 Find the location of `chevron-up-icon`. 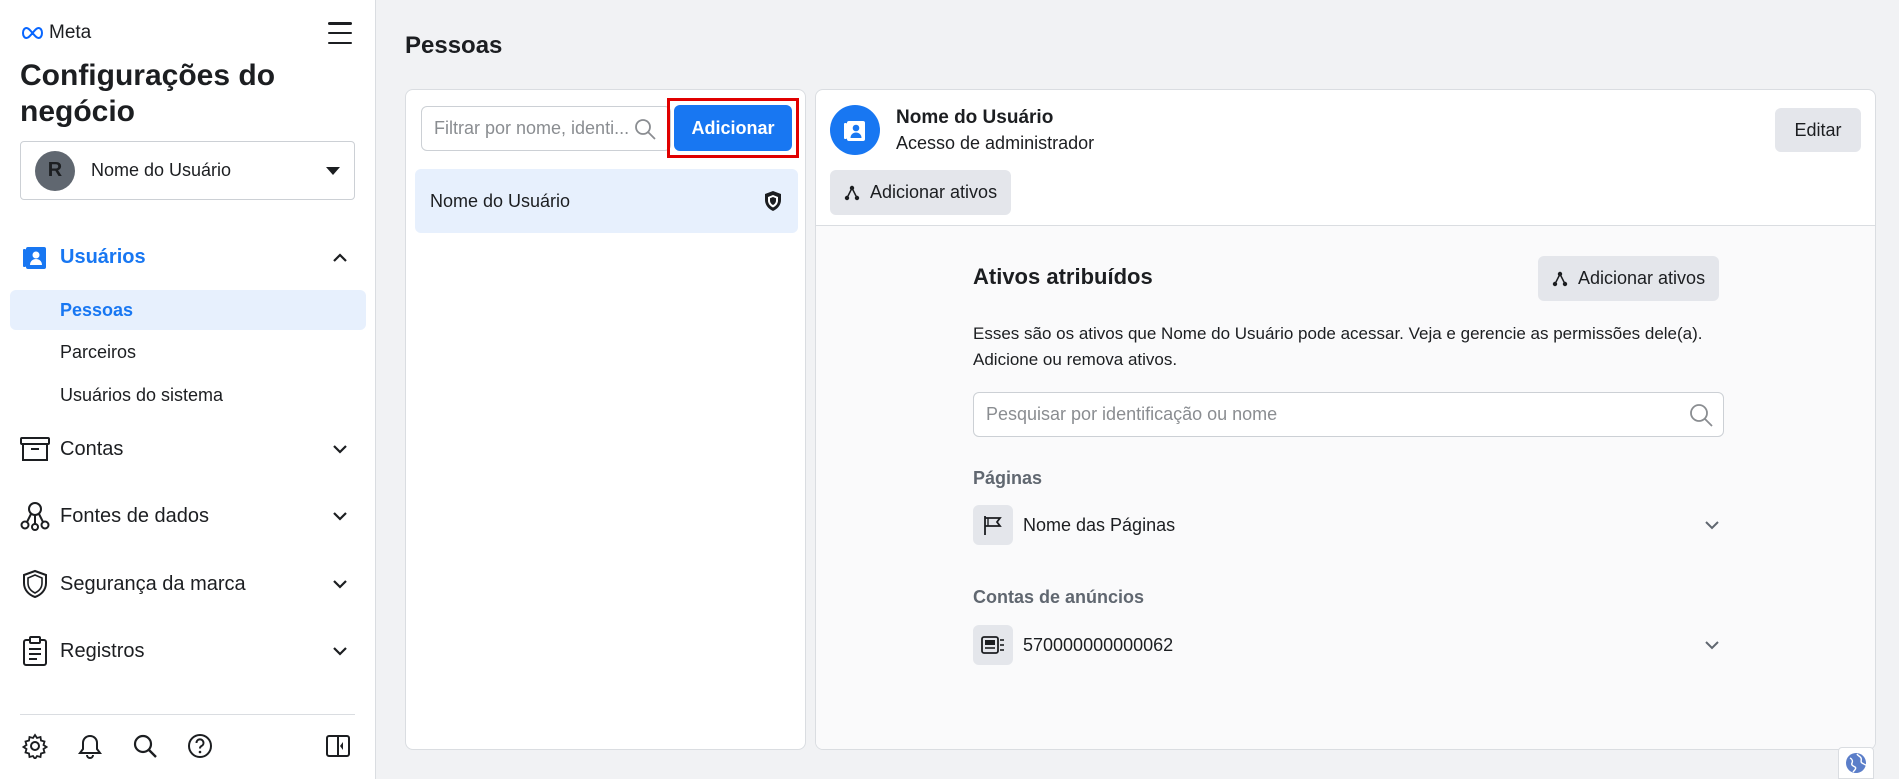

chevron-up-icon is located at coordinates (340, 257).